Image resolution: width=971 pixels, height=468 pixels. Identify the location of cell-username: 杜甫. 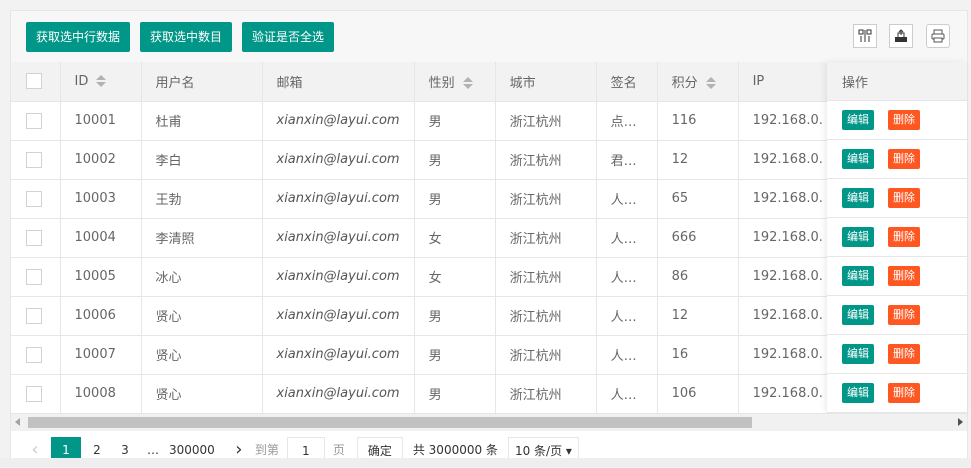
(202, 121).